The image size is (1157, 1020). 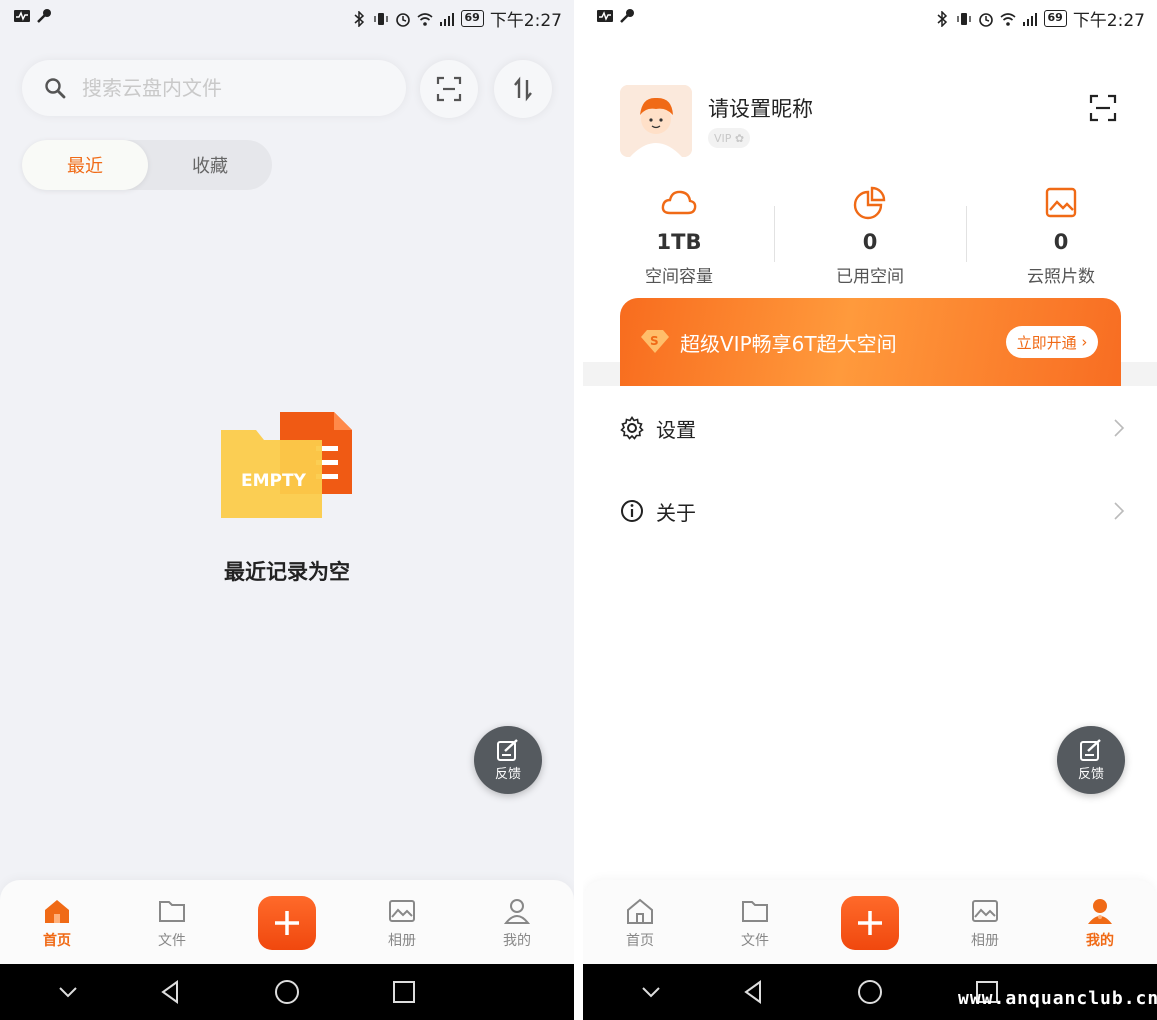 I want to click on diamond-vip-icon: S, so click(x=655, y=341).